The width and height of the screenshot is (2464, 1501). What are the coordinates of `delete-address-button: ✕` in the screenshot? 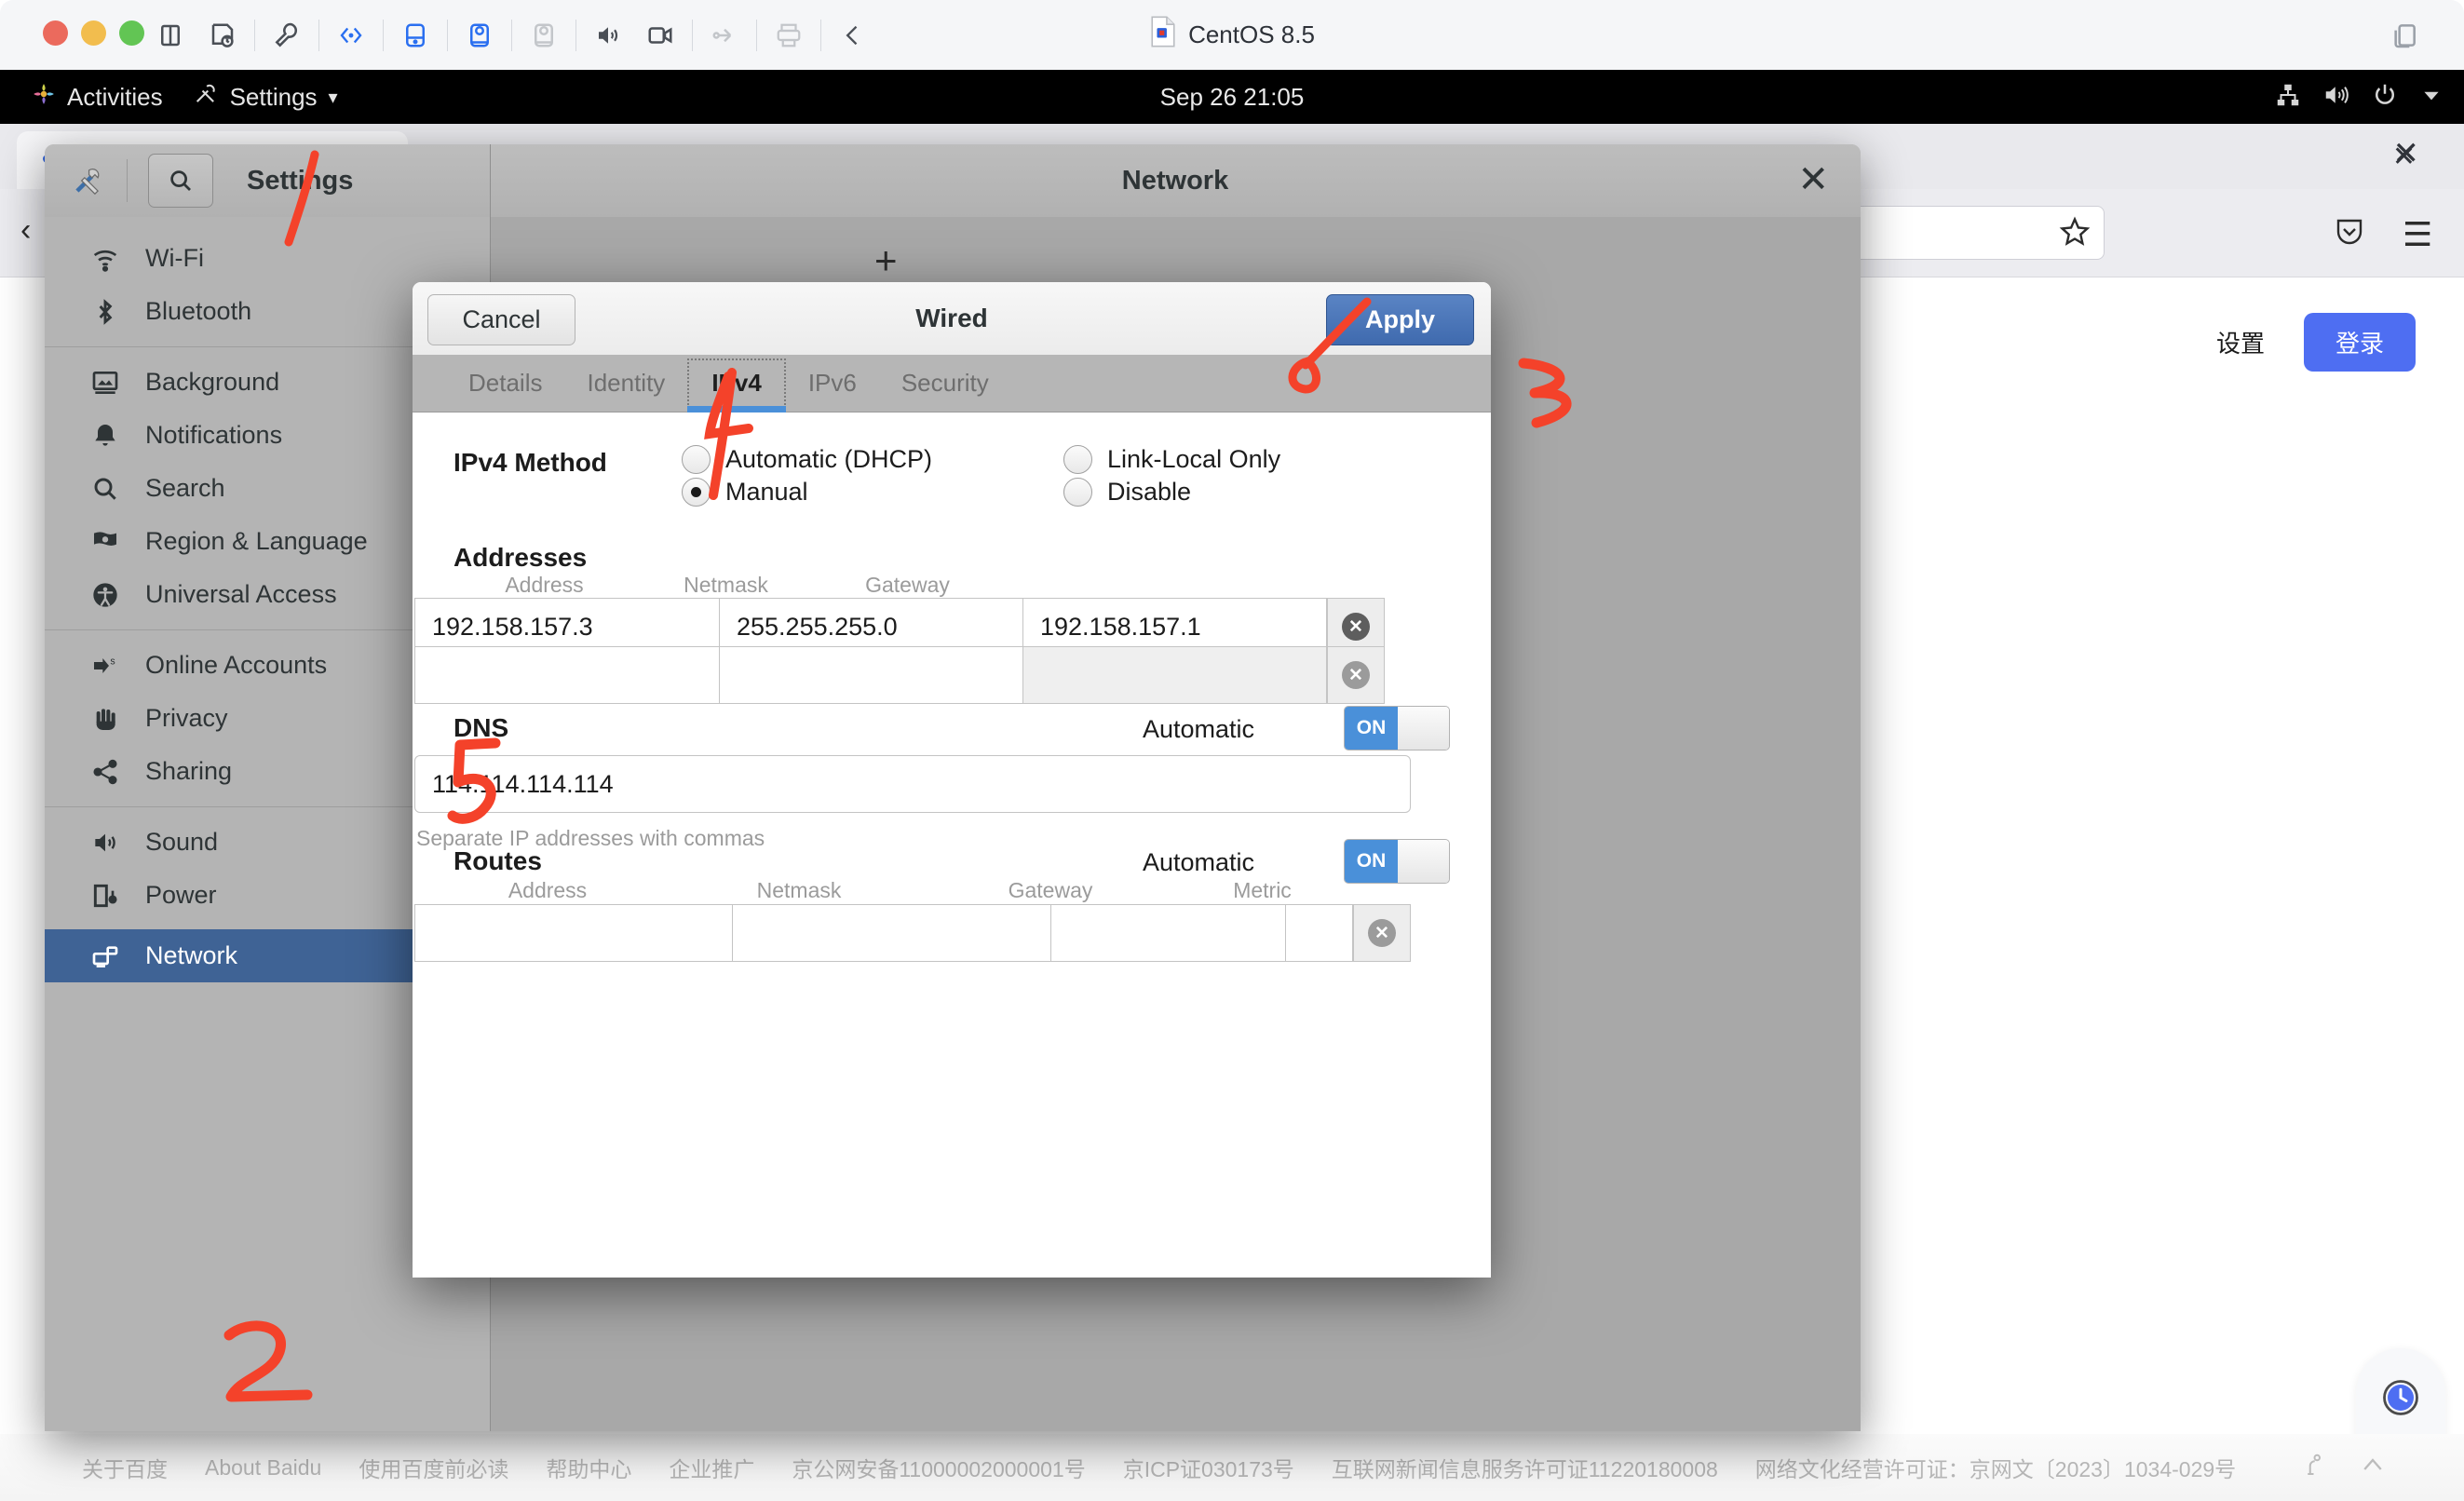 It's located at (1356, 675).